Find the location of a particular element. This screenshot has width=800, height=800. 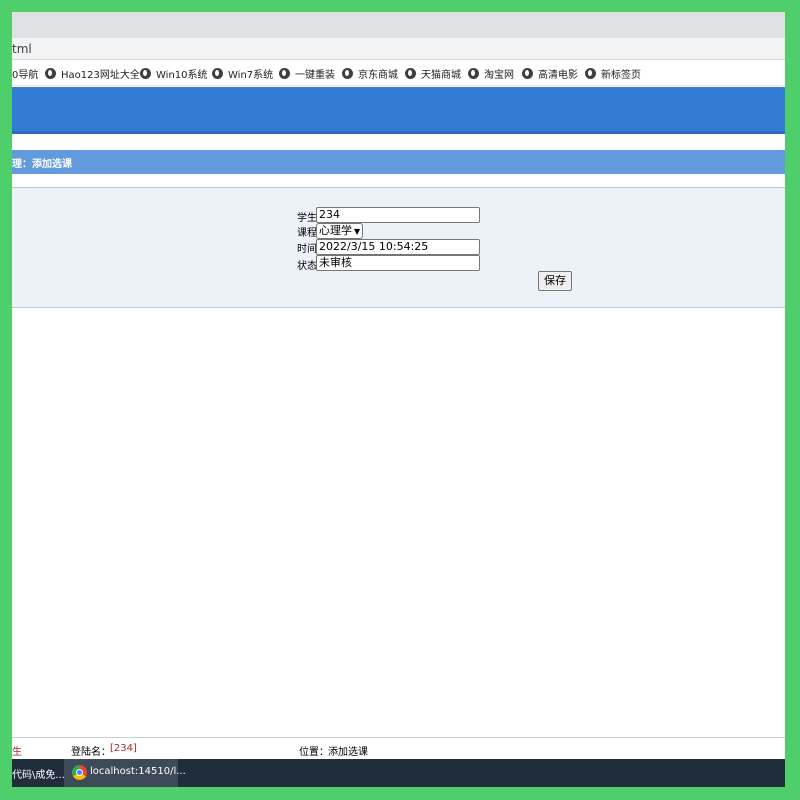

save-button: 保存 is located at coordinates (555, 281).